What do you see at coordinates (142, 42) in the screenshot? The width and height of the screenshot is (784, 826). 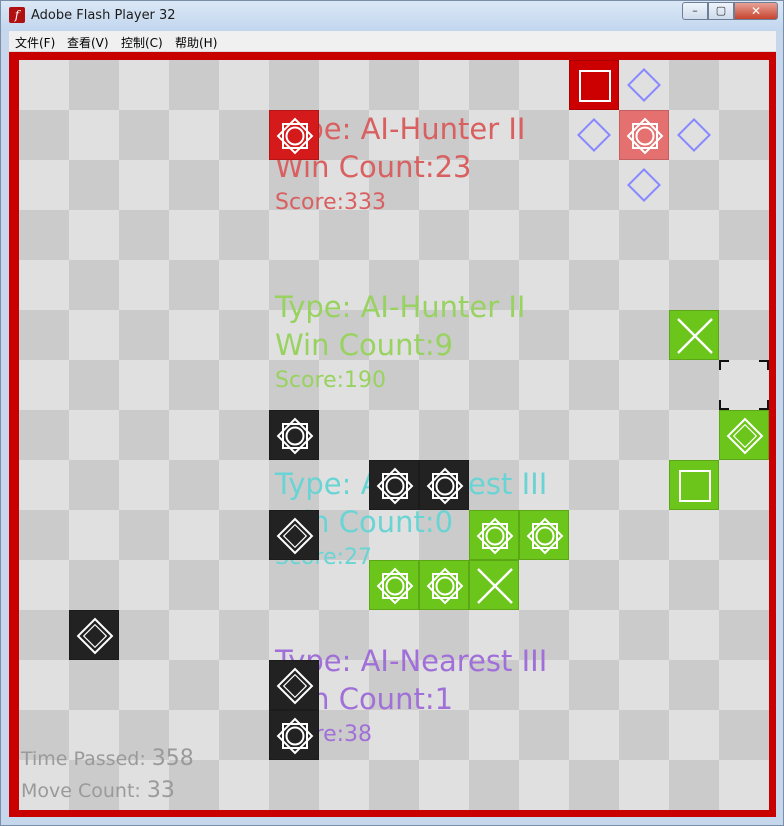 I see `menu-control: 控制(C)` at bounding box center [142, 42].